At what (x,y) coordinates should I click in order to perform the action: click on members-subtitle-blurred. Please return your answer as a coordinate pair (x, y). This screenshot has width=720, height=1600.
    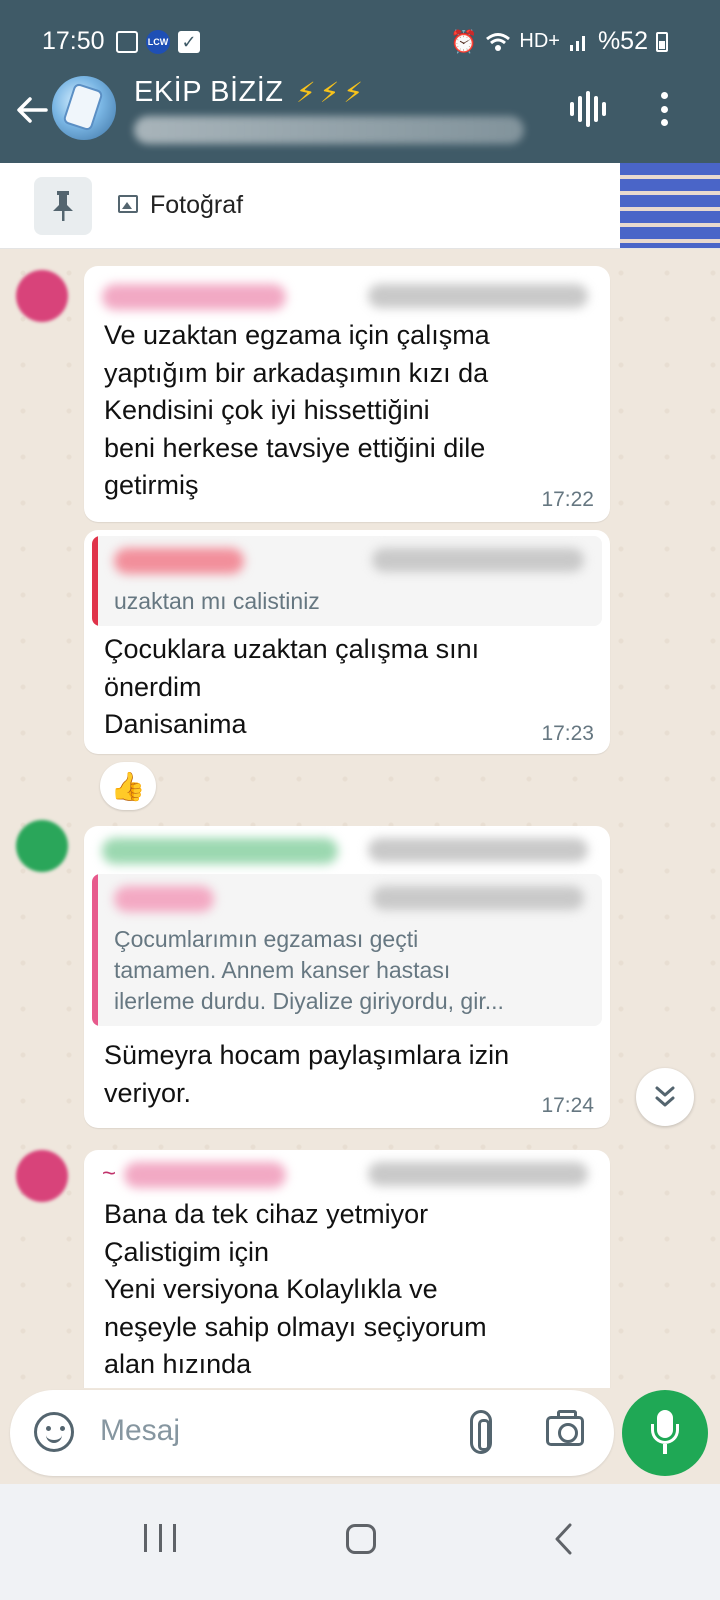
    Looking at the image, I should click on (329, 130).